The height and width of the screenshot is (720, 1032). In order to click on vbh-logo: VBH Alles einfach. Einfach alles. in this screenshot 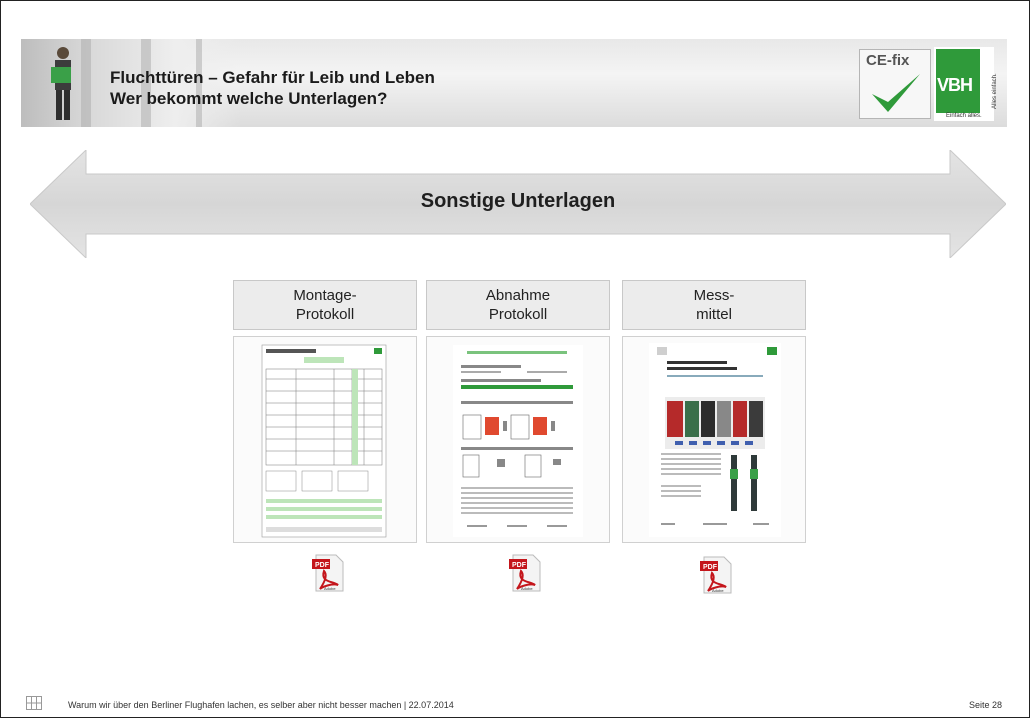, I will do `click(966, 84)`.